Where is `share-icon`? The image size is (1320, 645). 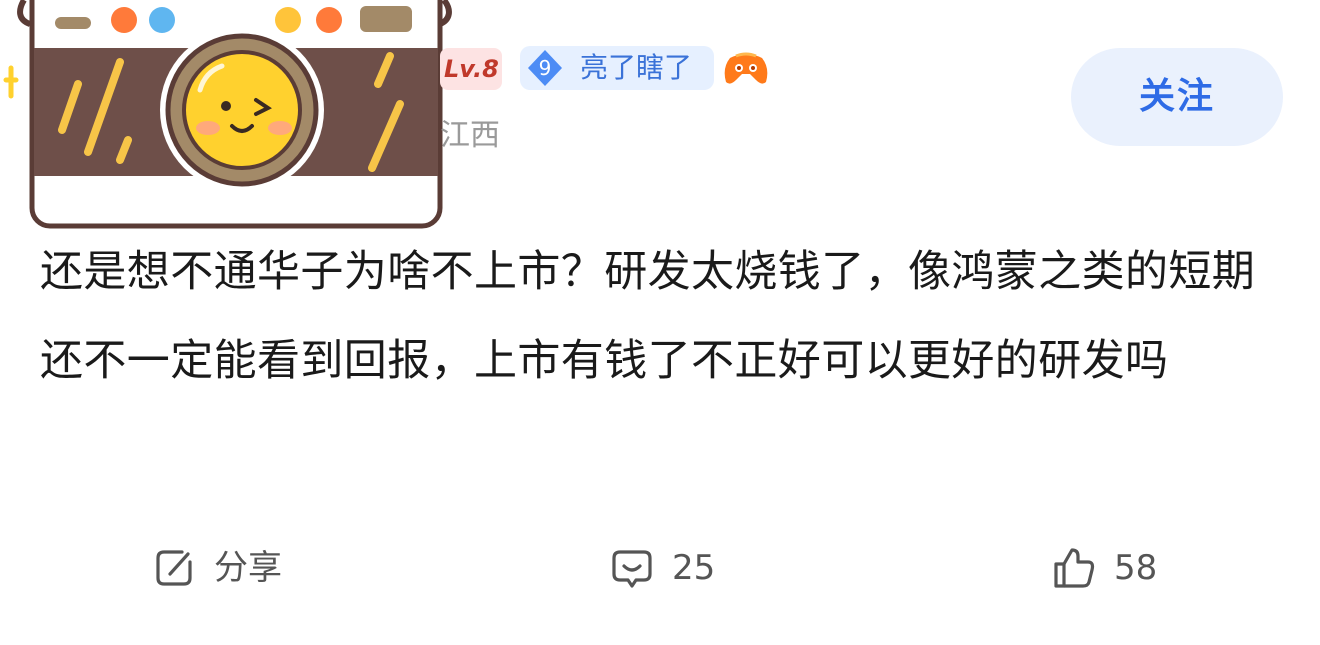
share-icon is located at coordinates (174, 568).